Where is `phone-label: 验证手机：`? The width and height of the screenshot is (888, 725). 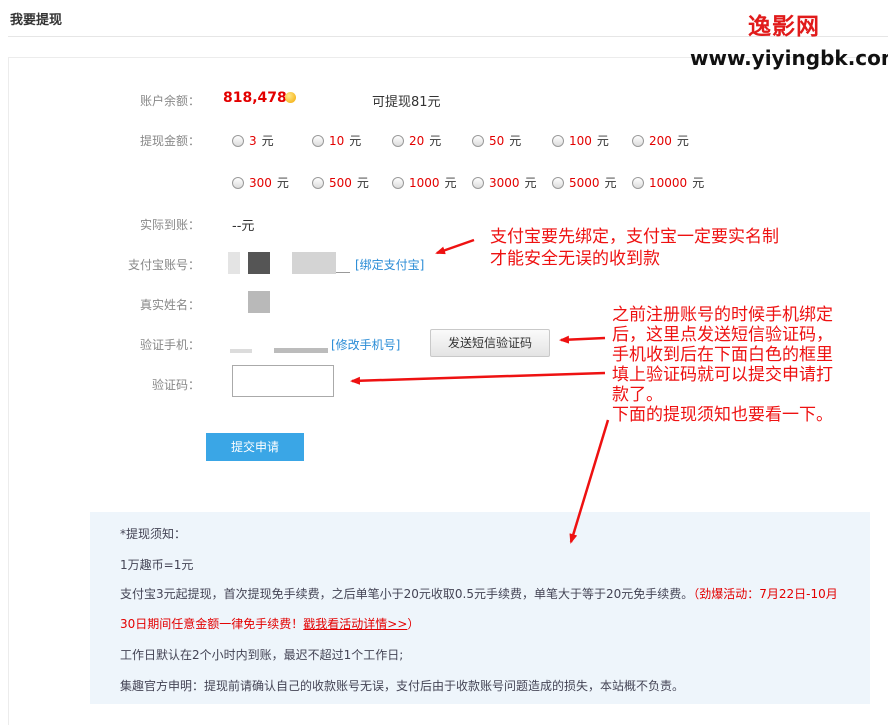 phone-label: 验证手机： is located at coordinates (169, 345).